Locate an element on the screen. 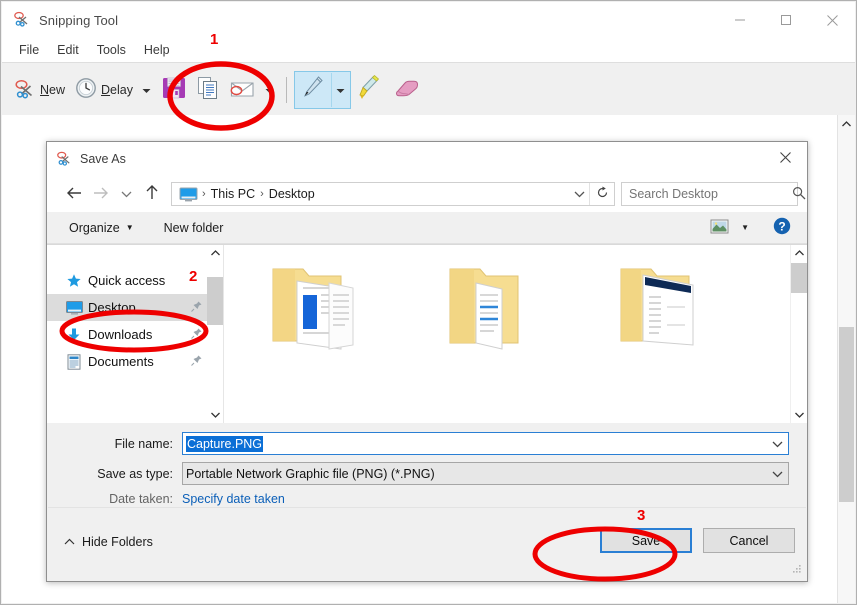 The width and height of the screenshot is (857, 605). minimize-button is located at coordinates (740, 20).